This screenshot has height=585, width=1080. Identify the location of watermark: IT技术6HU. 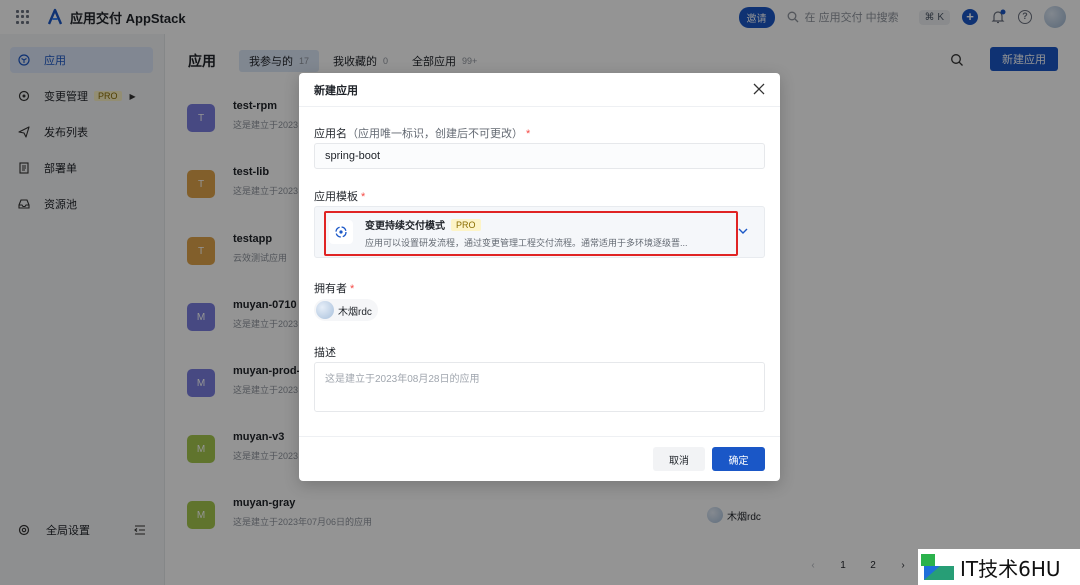
(999, 567).